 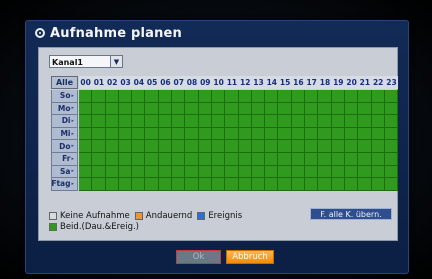 What do you see at coordinates (80, 61) in the screenshot?
I see `channel-select-value: Kanal1` at bounding box center [80, 61].